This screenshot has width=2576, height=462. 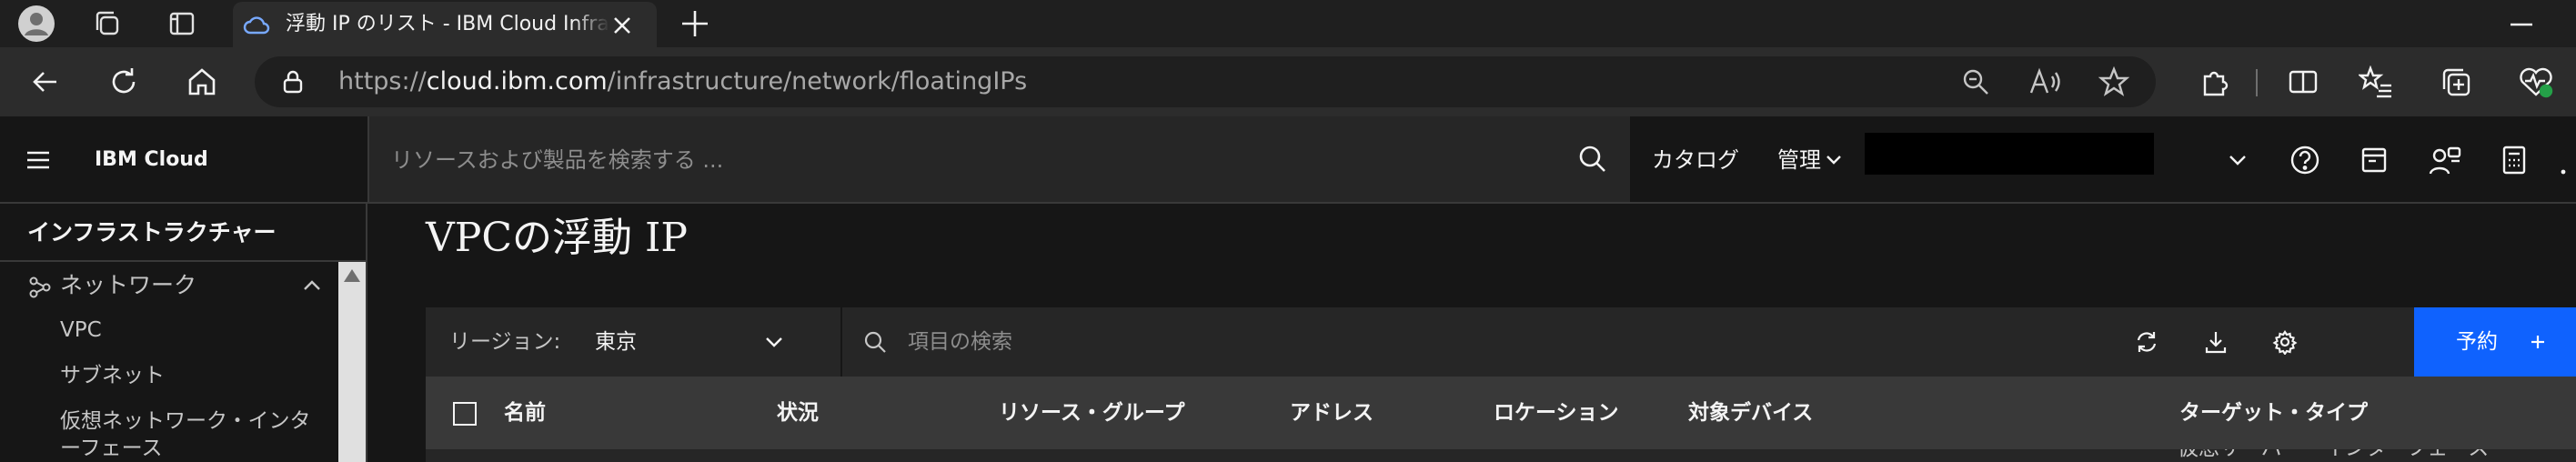 I want to click on column-header-status: 状況, so click(x=798, y=413).